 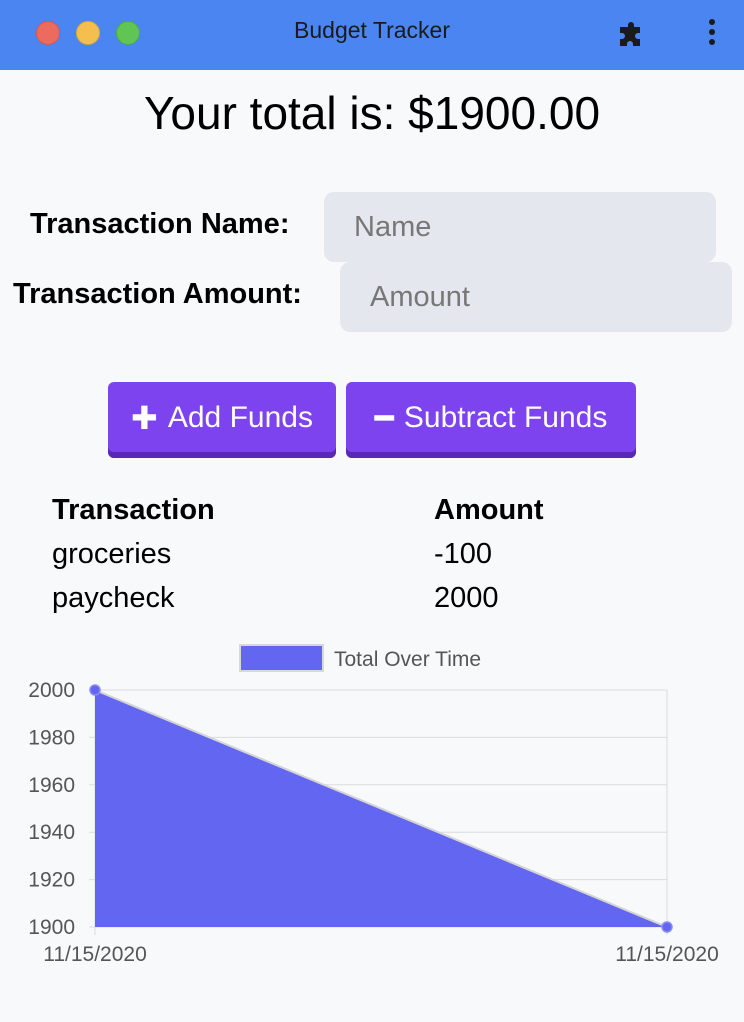 I want to click on y-tick-label: 2000, so click(x=51, y=690).